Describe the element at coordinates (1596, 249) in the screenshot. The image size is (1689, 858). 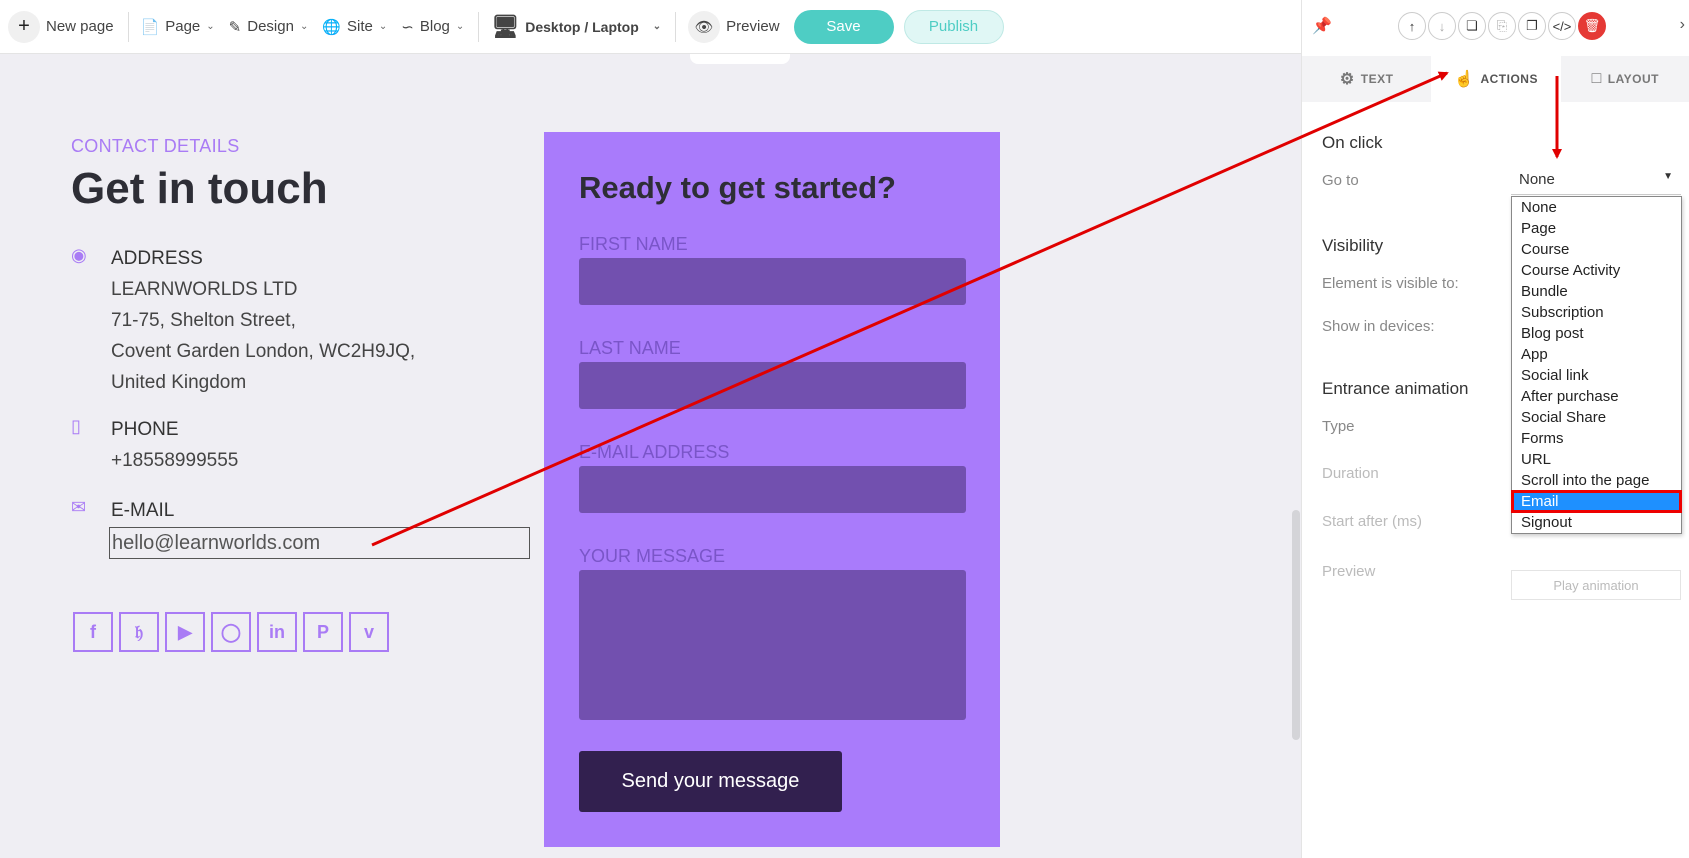
I see `option-course: Course` at that location.